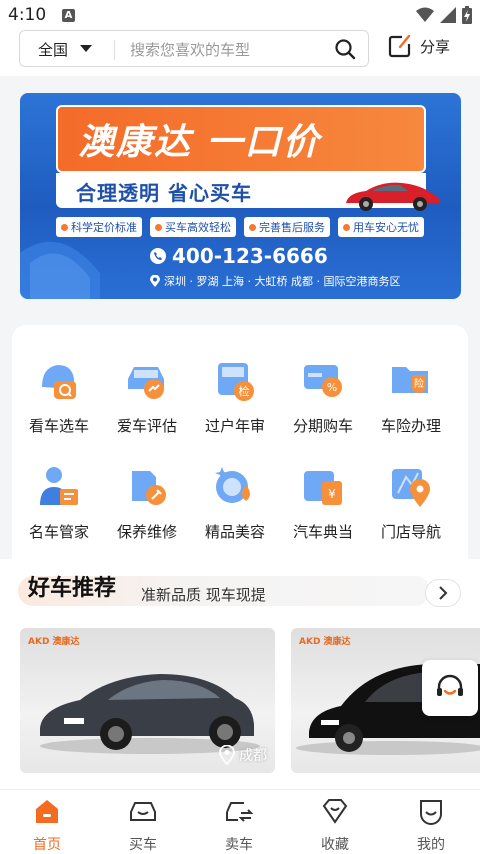 The width and height of the screenshot is (480, 854). What do you see at coordinates (411, 488) in the screenshot?
I see `store-nav-icon` at bounding box center [411, 488].